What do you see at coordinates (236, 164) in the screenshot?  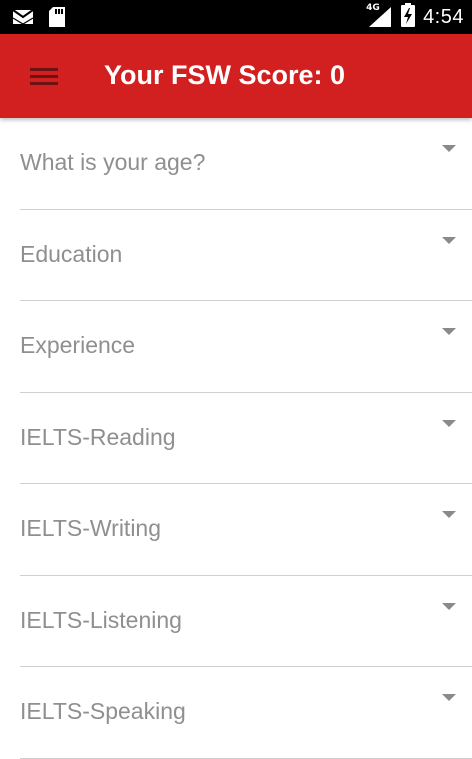 I see `age-select: What is your age?` at bounding box center [236, 164].